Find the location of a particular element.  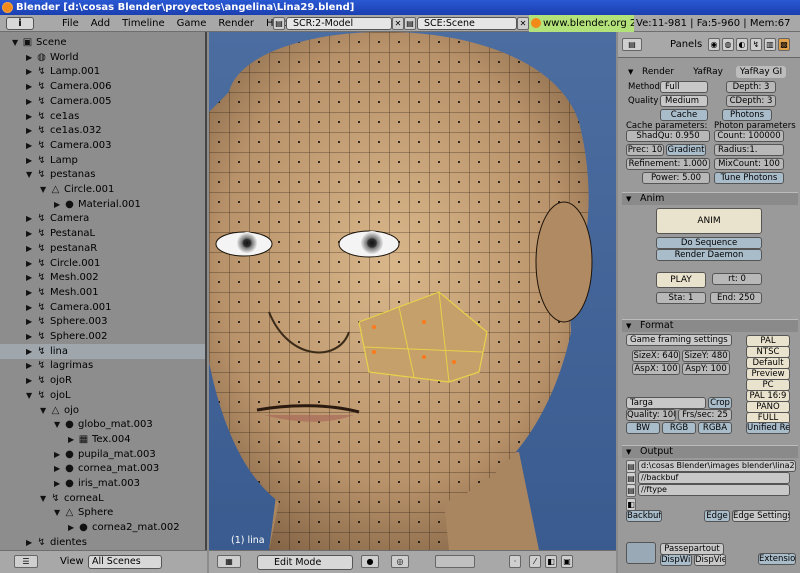

outliner-window-type-icon: ☰ is located at coordinates (26, 561).